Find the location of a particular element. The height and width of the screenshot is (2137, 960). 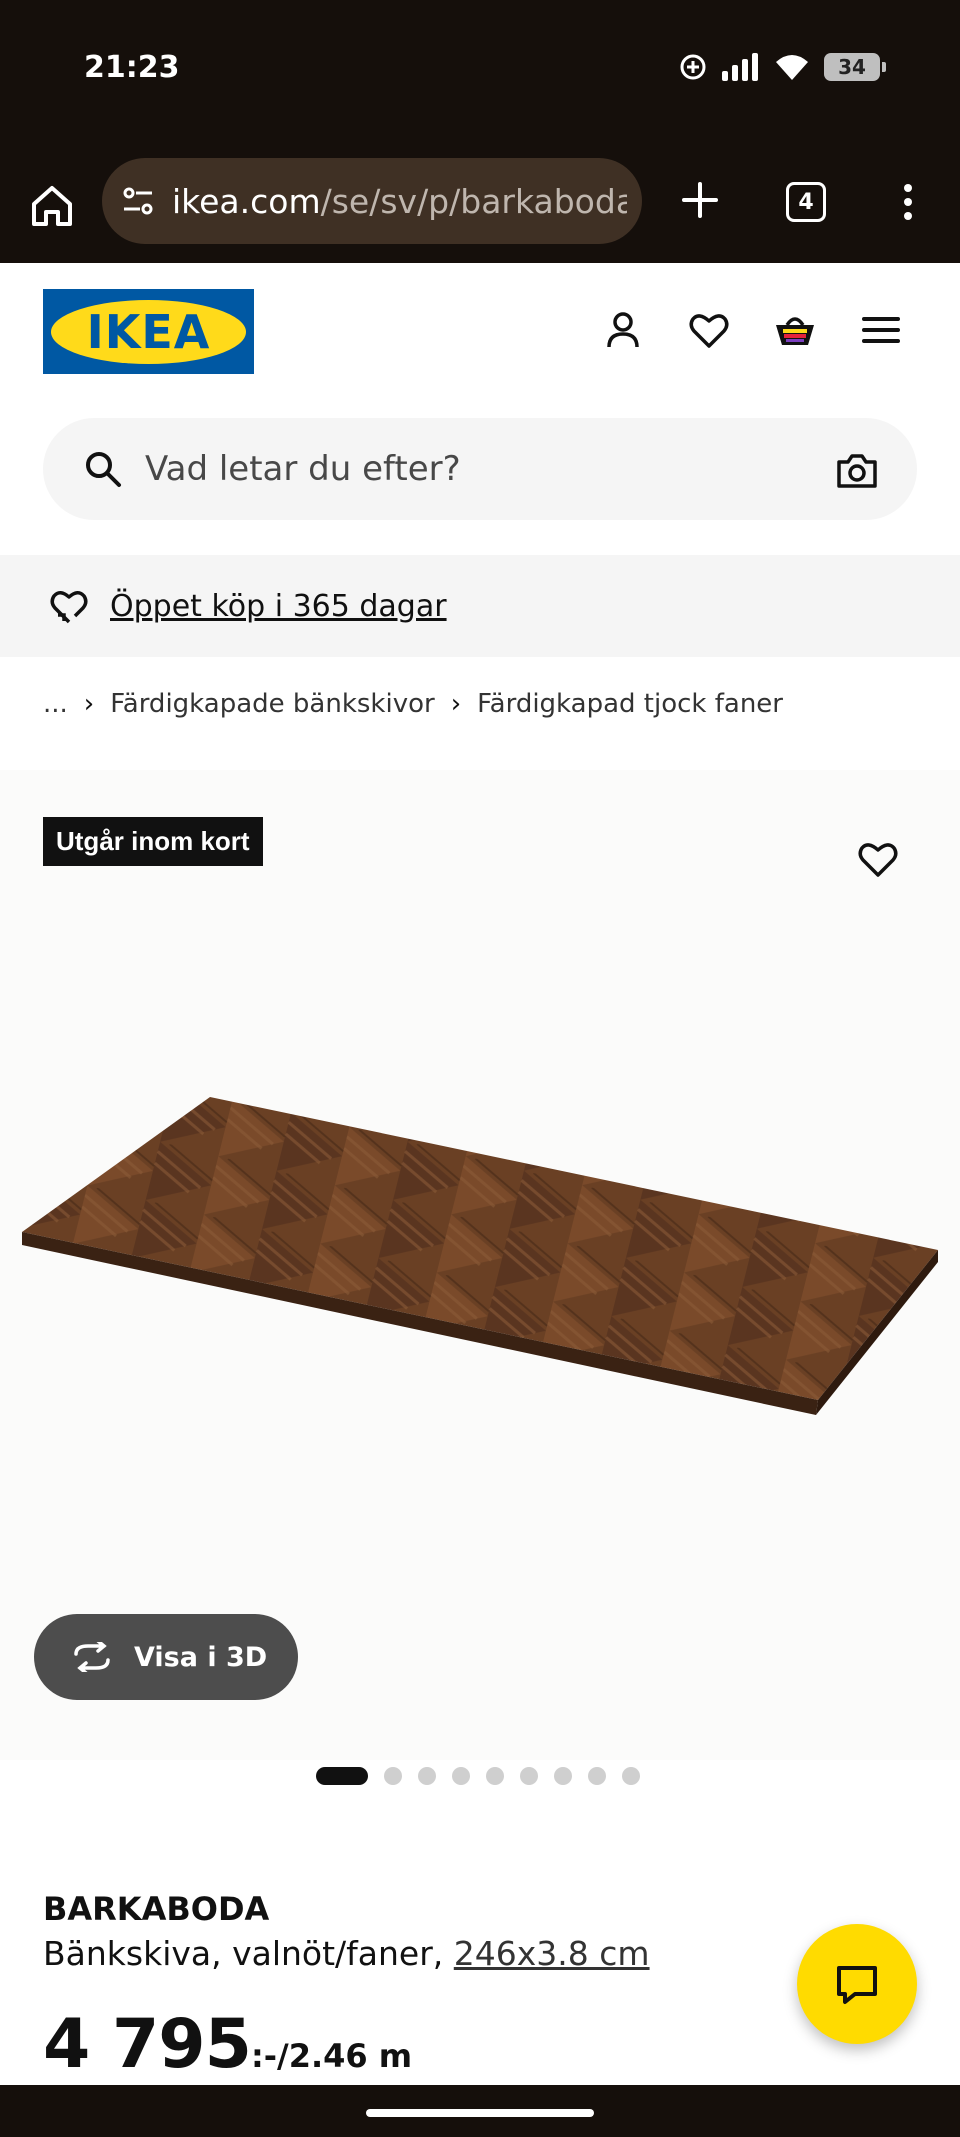

shopping-bag-icon is located at coordinates (795, 330).